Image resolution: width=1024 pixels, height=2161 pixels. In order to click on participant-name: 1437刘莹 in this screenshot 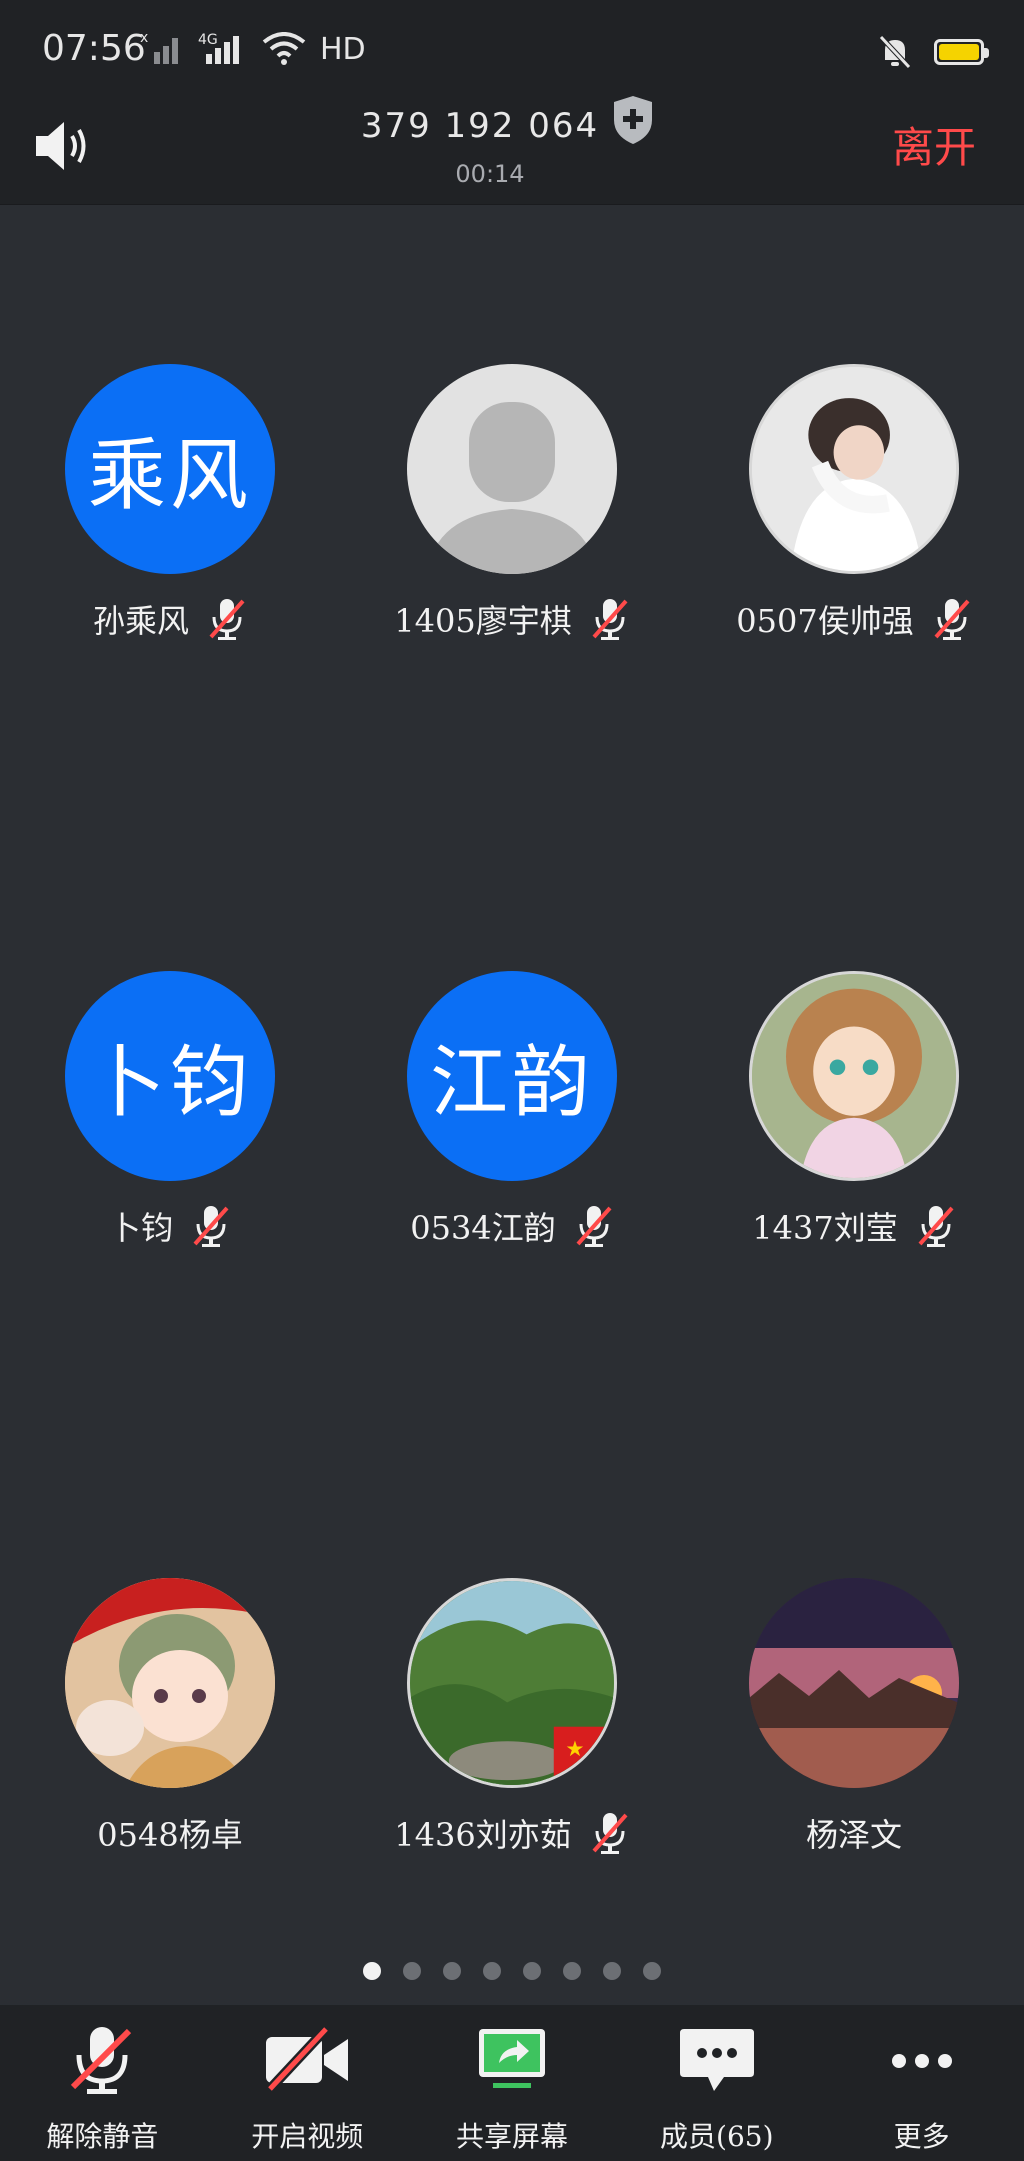, I will do `click(825, 1228)`.